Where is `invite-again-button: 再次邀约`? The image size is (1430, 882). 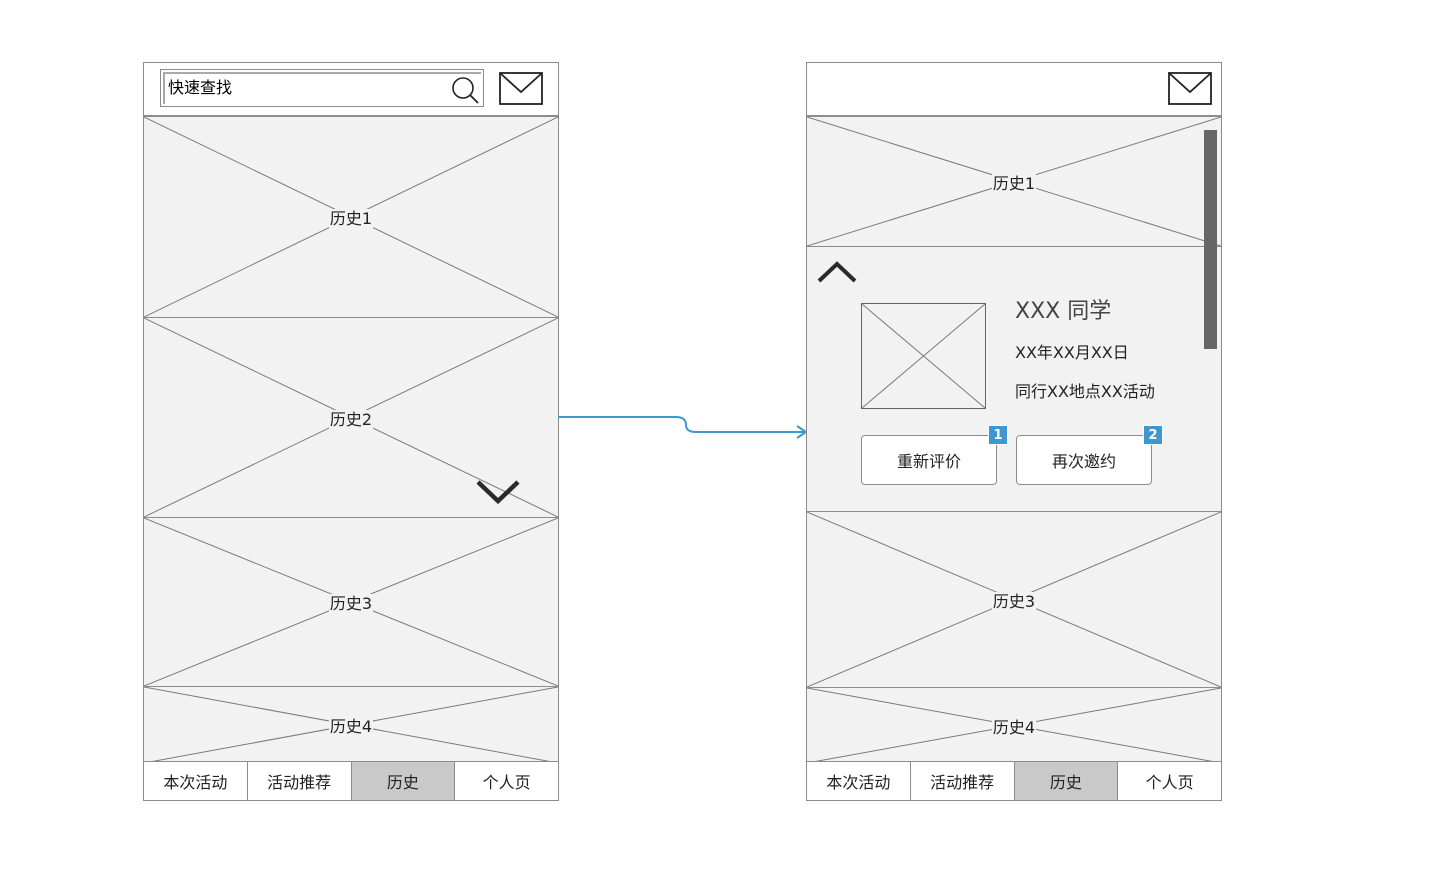
invite-again-button: 再次邀约 is located at coordinates (1084, 460).